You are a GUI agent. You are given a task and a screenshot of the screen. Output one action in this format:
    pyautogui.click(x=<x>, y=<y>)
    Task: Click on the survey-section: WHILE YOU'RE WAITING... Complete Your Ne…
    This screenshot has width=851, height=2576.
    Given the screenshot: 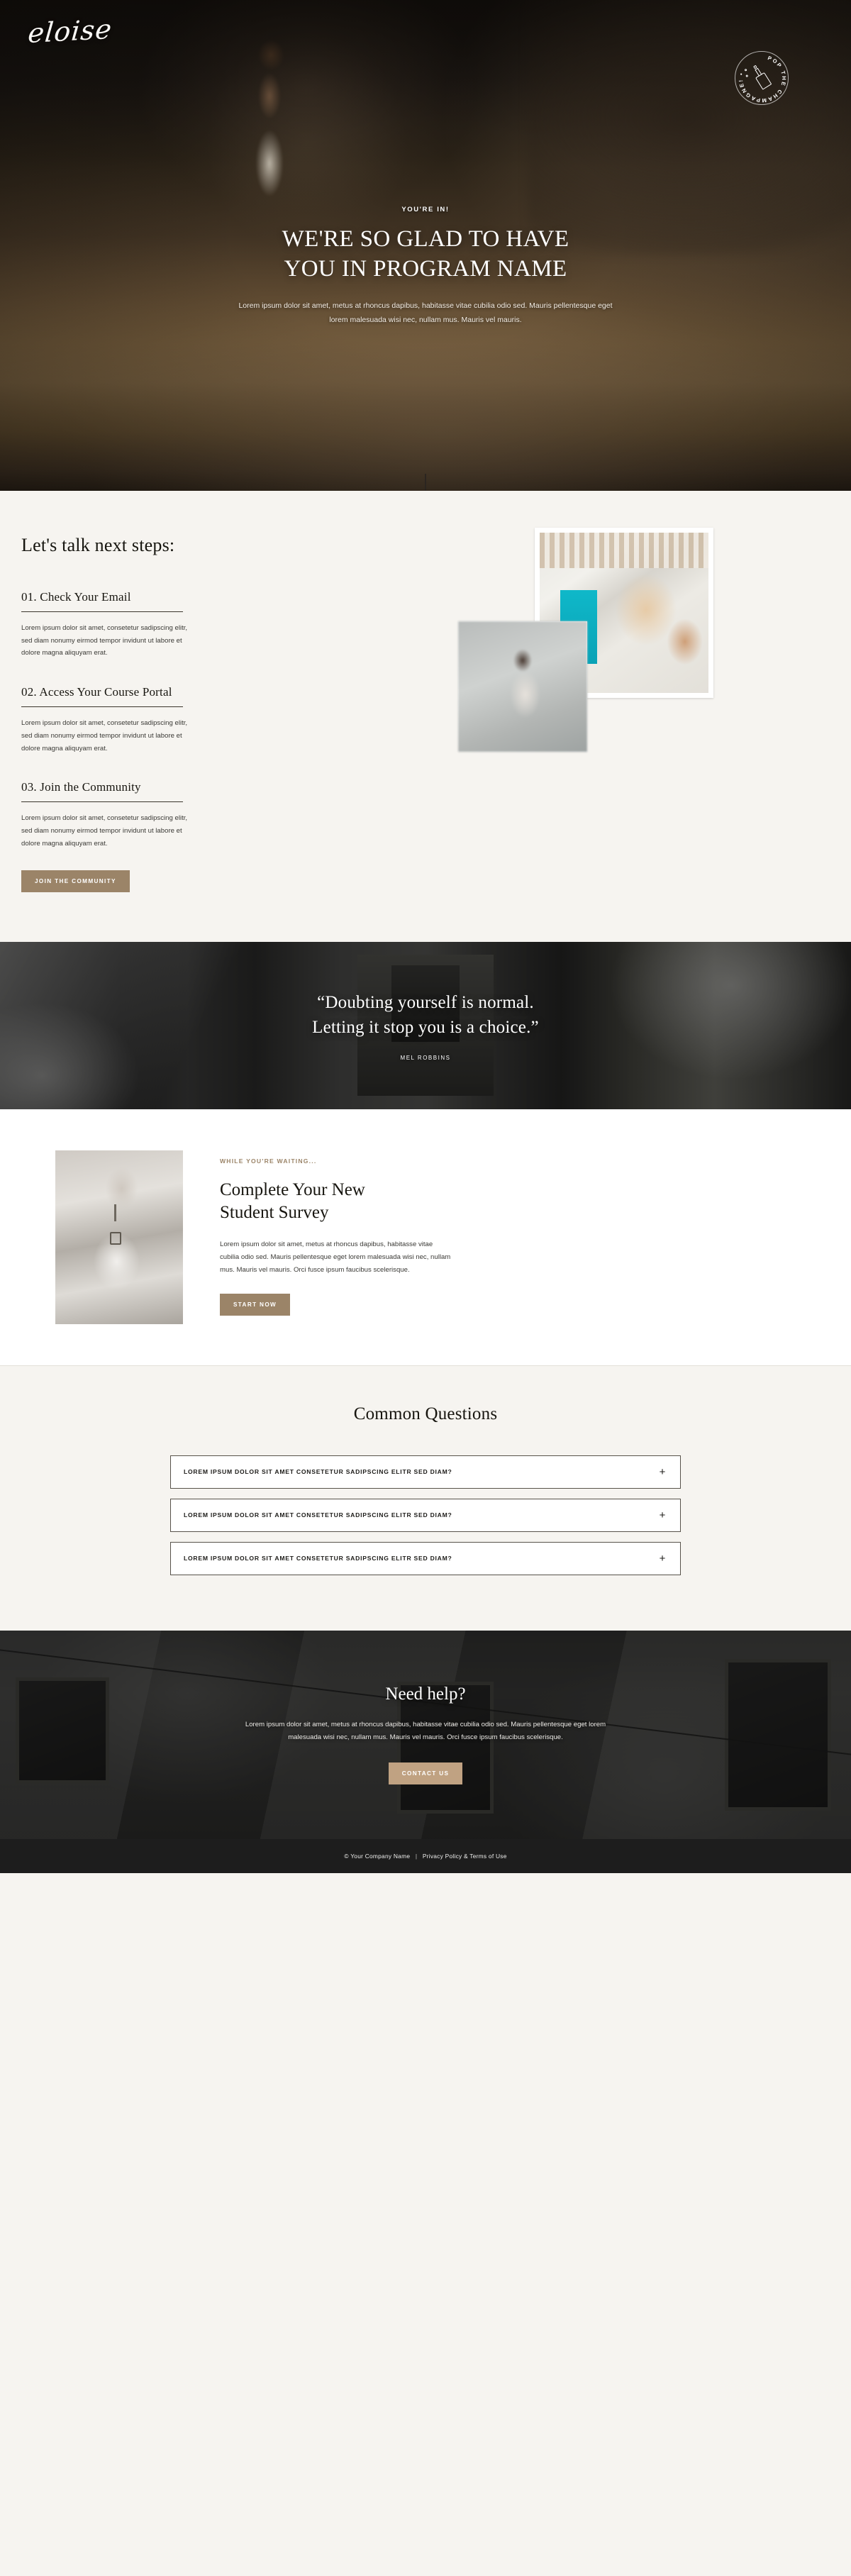 What is the action you would take?
    pyautogui.click(x=425, y=1237)
    